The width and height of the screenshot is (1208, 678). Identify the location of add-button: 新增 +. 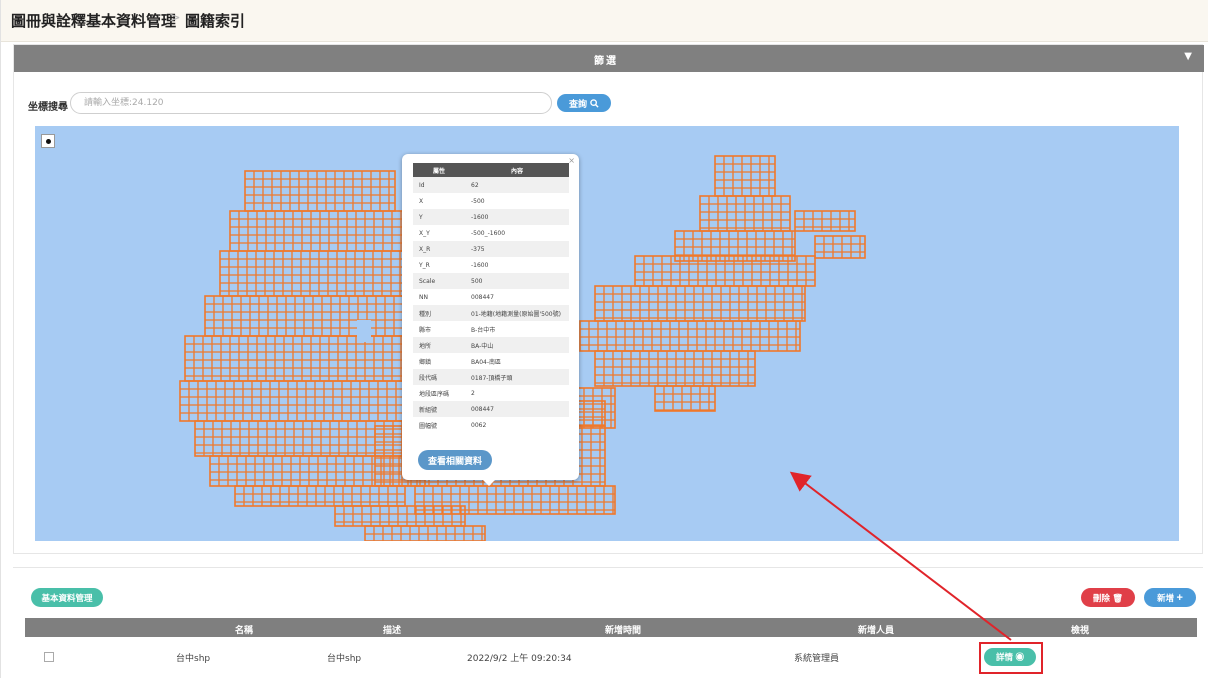
(1170, 597).